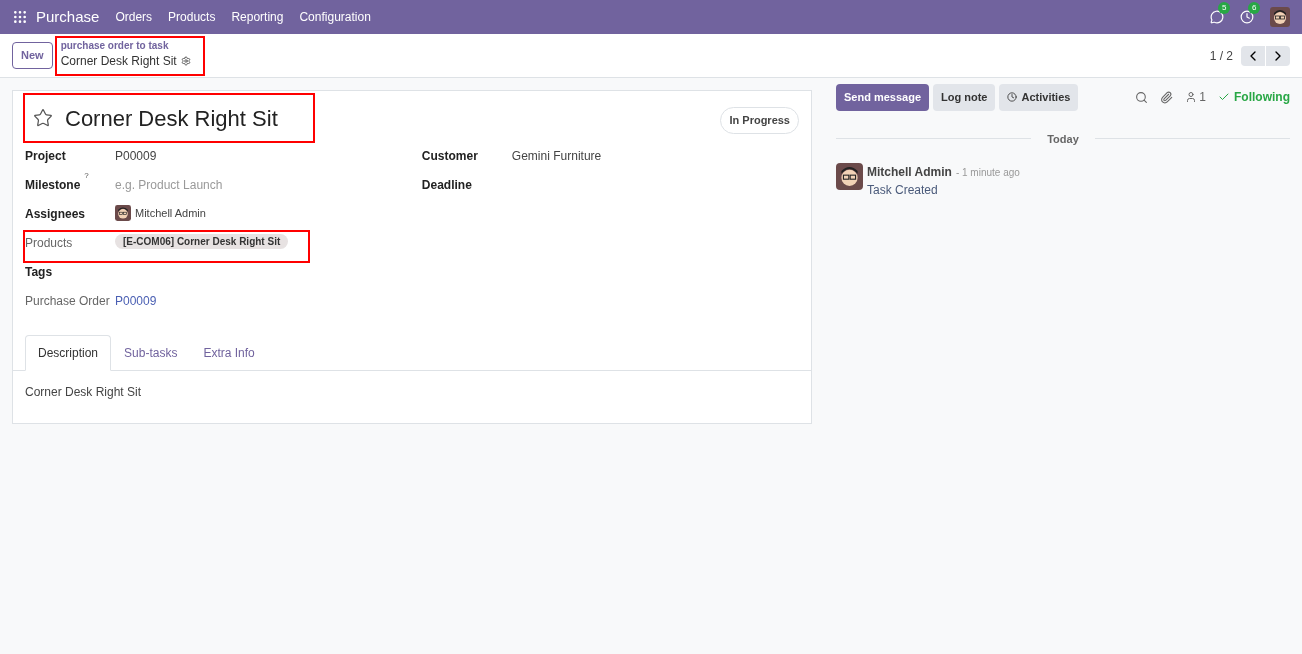  What do you see at coordinates (83, 392) in the screenshot?
I see `description-text: Corner Desk Right Sit` at bounding box center [83, 392].